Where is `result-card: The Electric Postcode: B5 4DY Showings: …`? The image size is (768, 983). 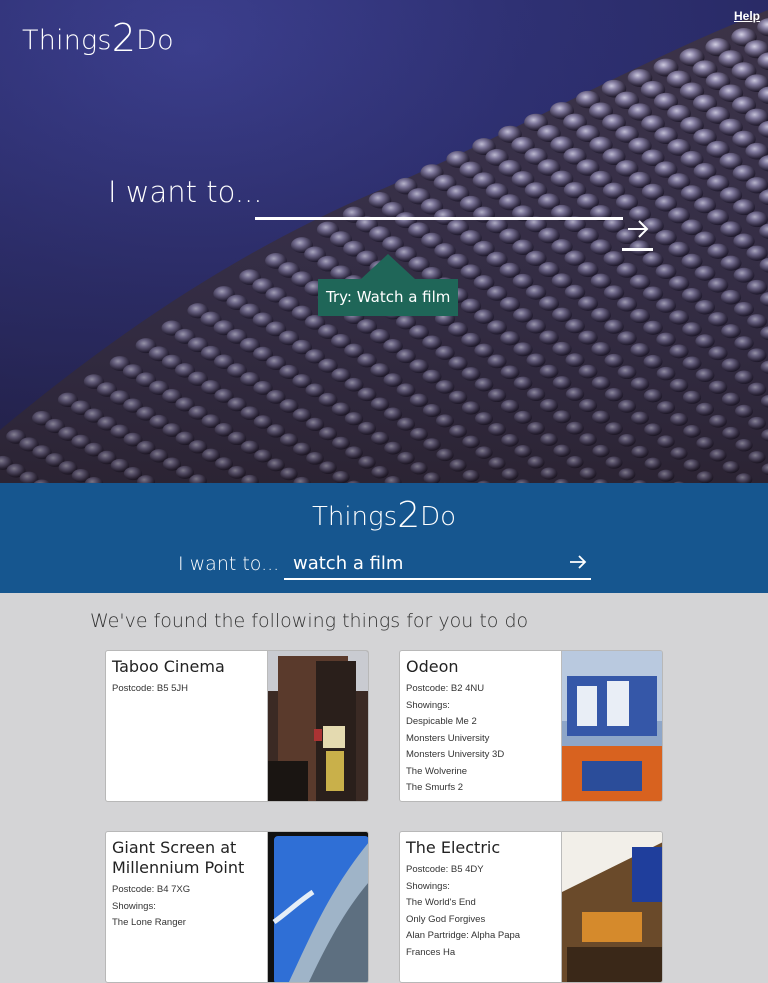
result-card: The Electric Postcode: B5 4DY Showings: … is located at coordinates (531, 907).